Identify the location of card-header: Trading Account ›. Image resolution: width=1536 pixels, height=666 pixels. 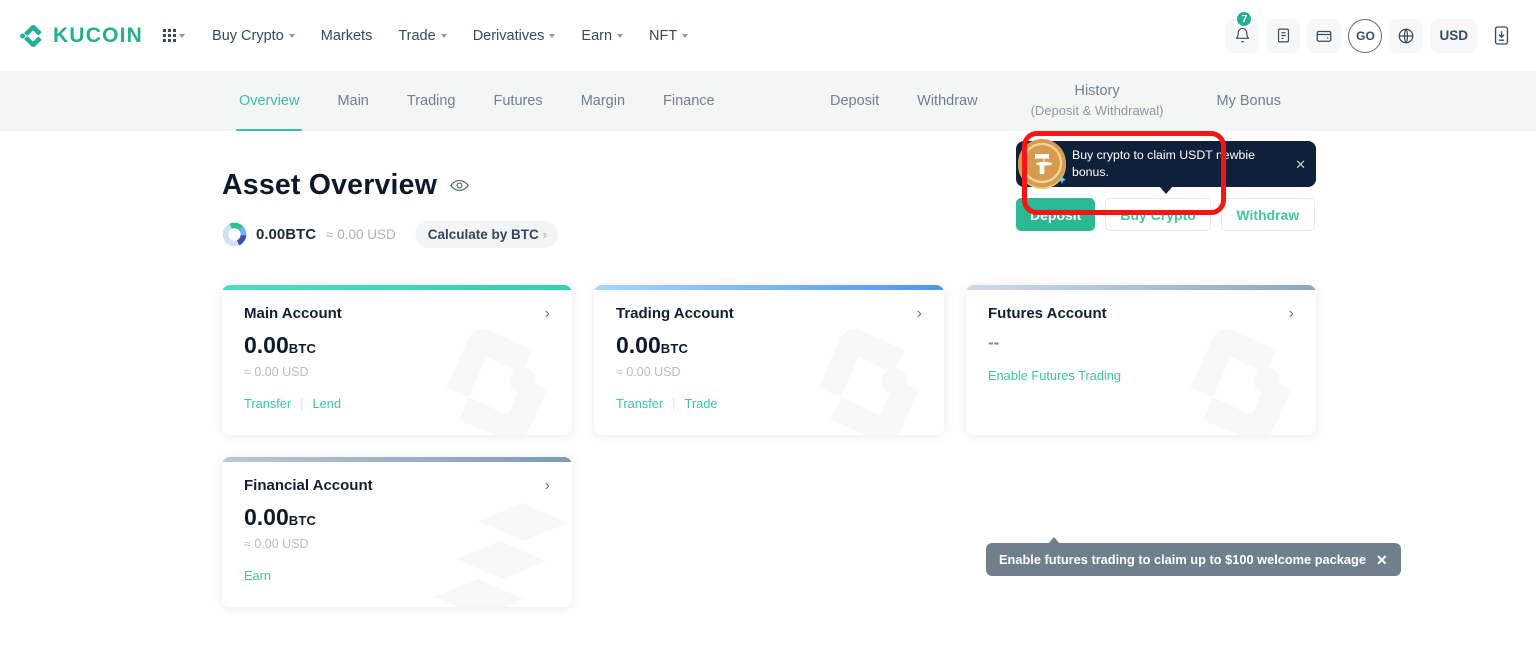
(769, 313).